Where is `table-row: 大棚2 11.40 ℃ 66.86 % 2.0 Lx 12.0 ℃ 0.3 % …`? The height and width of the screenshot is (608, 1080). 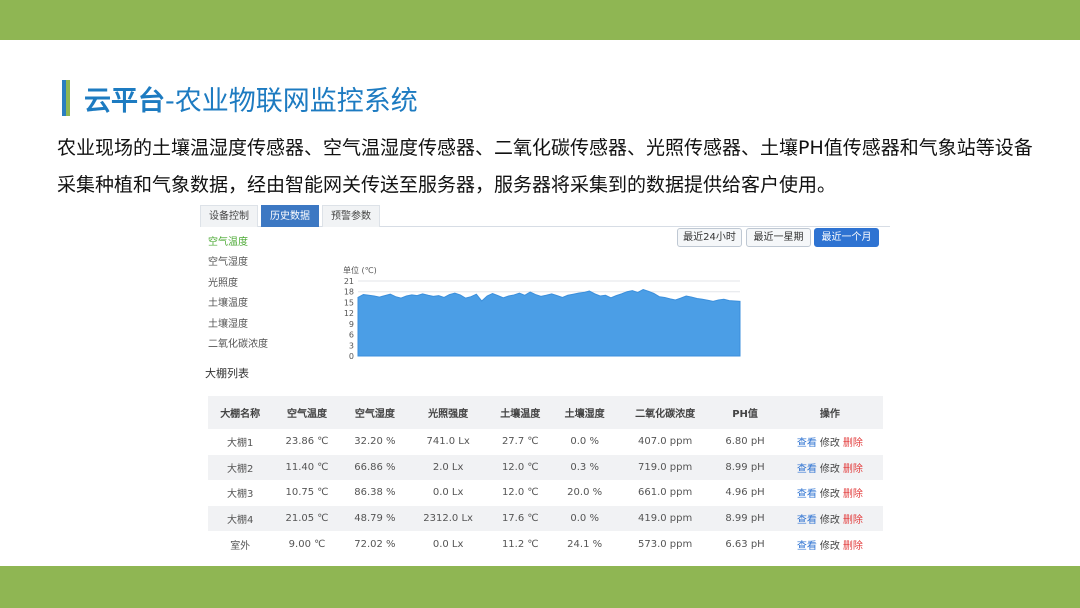 table-row: 大棚2 11.40 ℃ 66.86 % 2.0 Lx 12.0 ℃ 0.3 % … is located at coordinates (545, 467).